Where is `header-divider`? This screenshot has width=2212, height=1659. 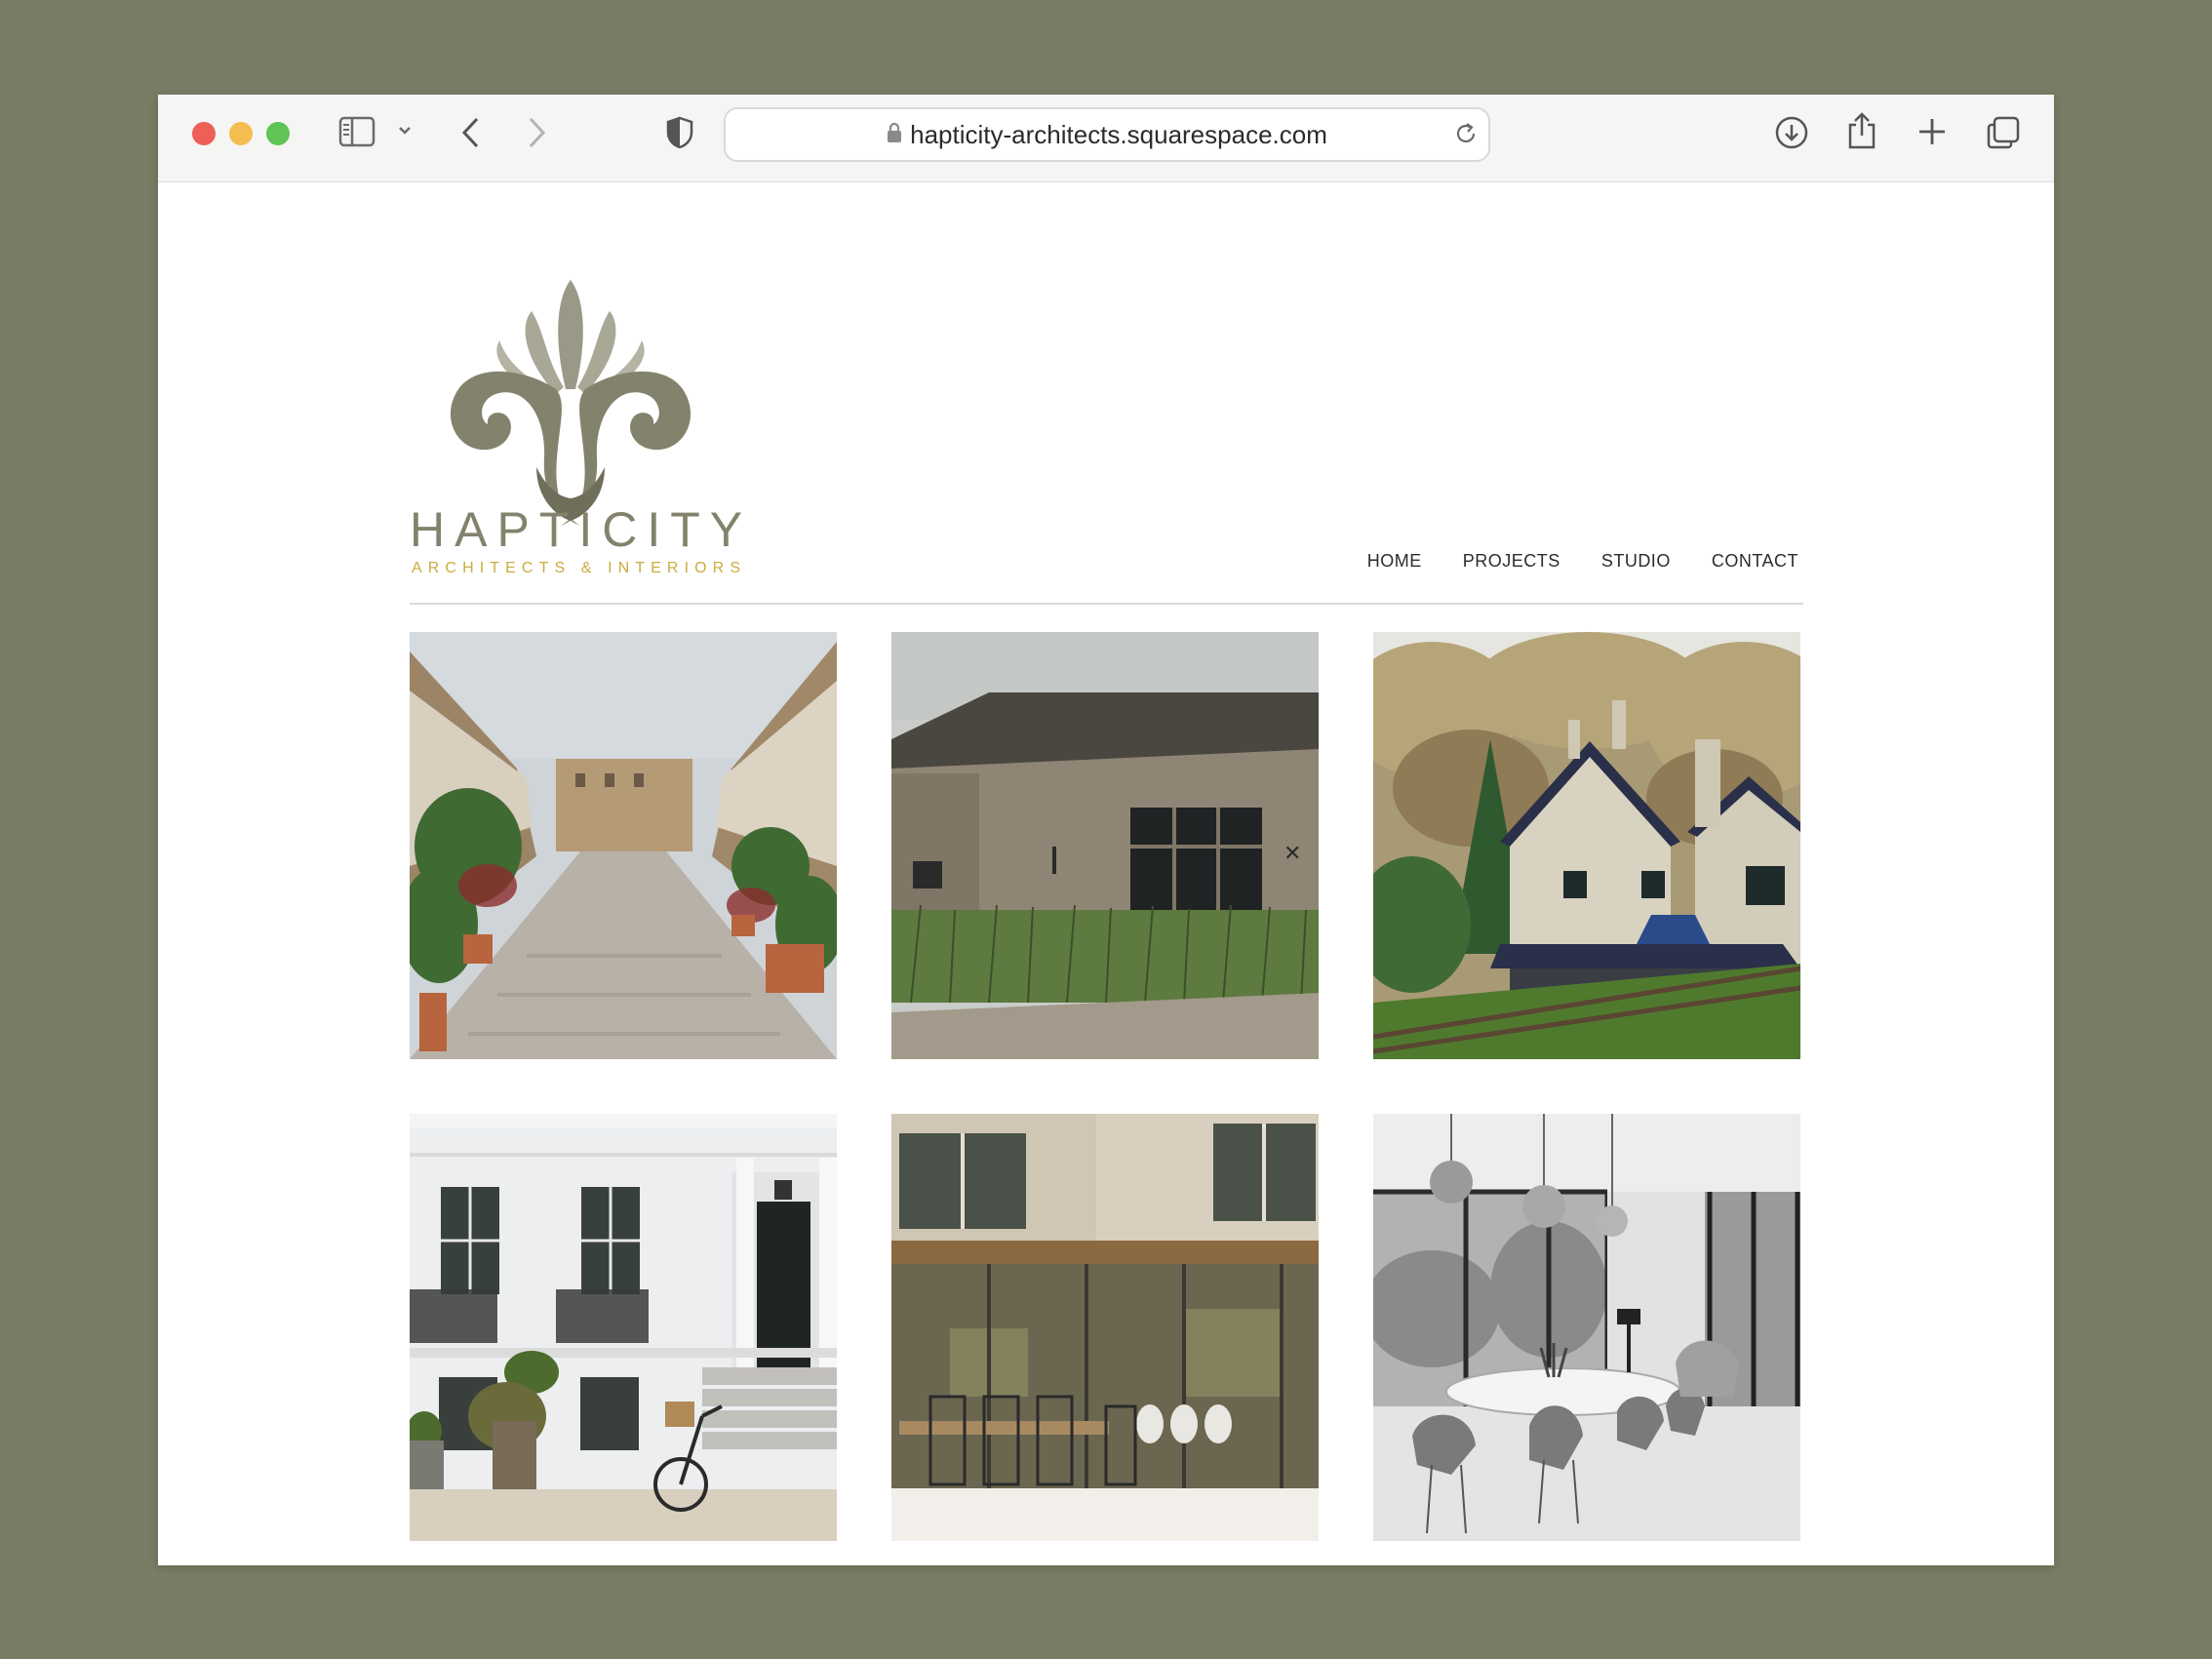
header-divider is located at coordinates (1106, 604).